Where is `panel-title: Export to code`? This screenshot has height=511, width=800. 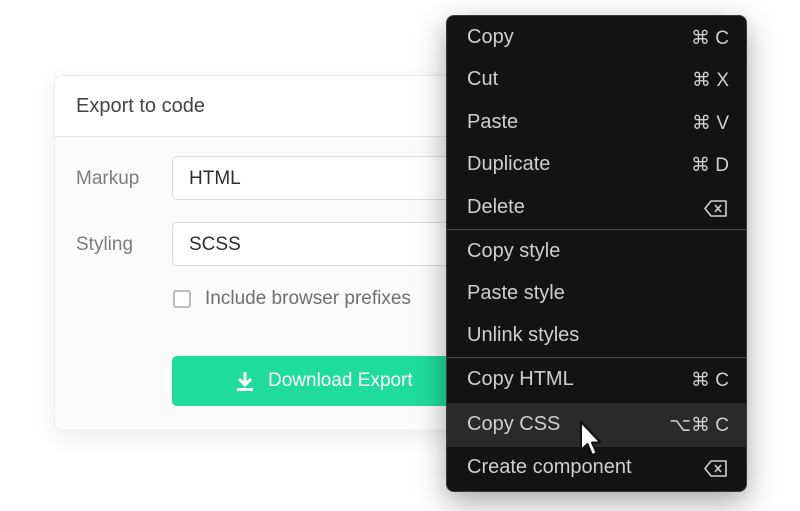
panel-title: Export to code is located at coordinates (140, 106).